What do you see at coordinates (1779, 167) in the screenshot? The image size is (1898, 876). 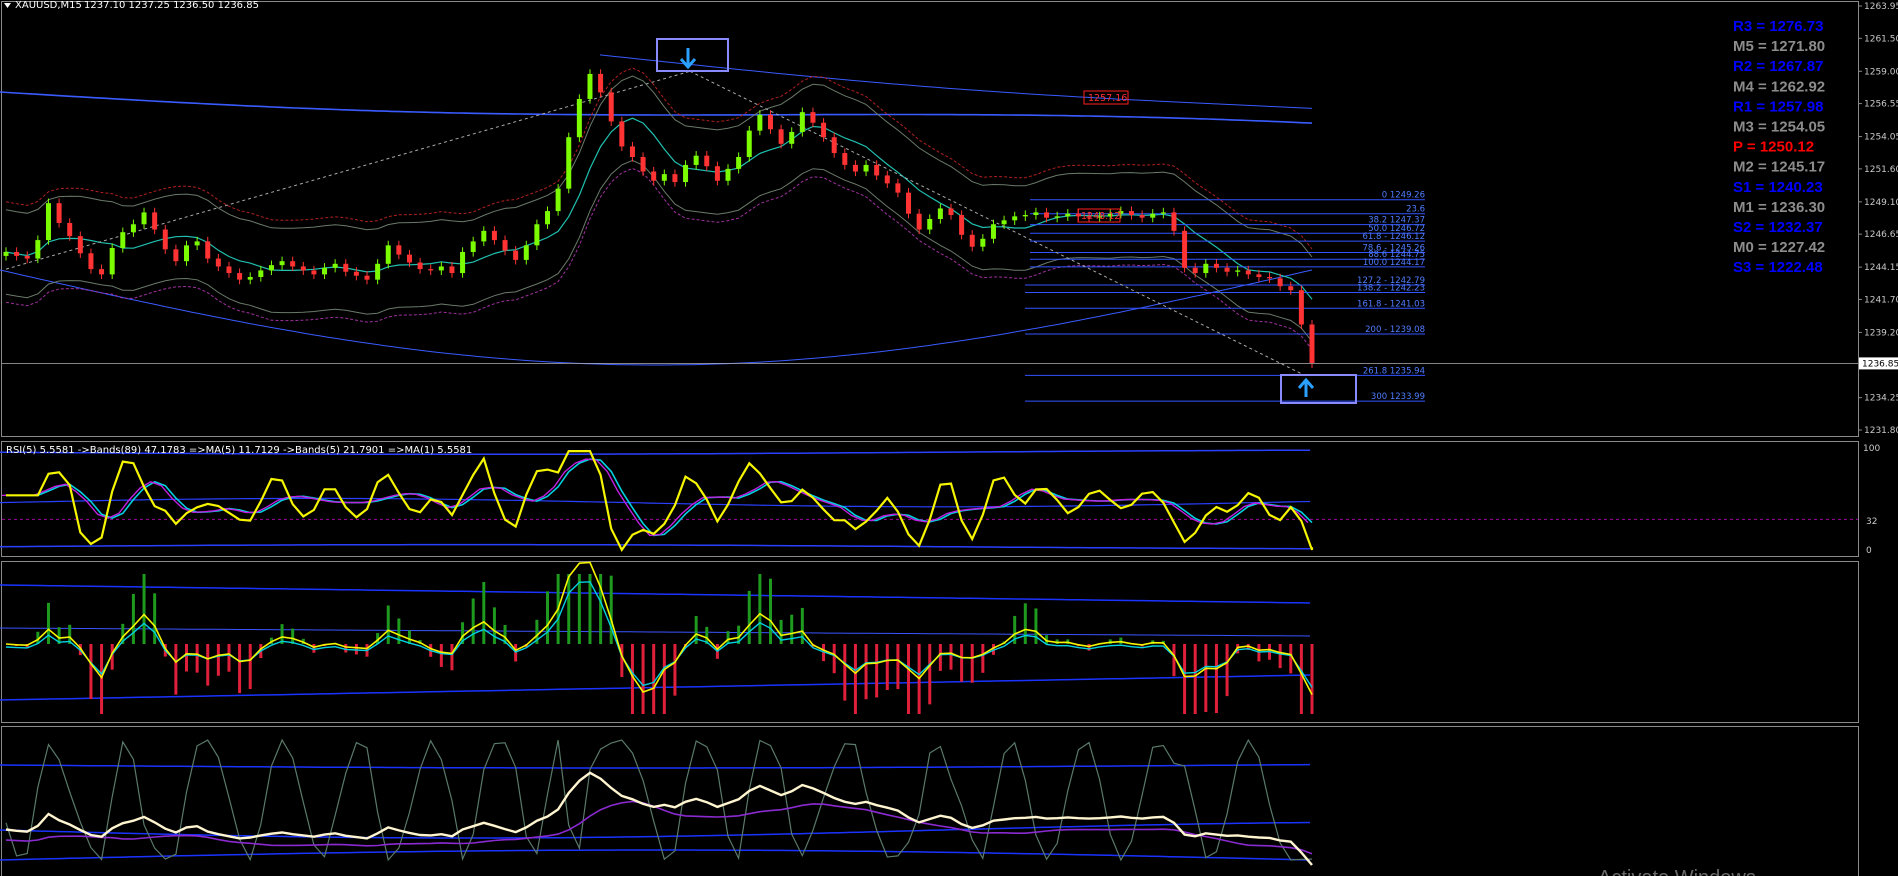 I see `pivot-level-label: M2 = 1245.17` at bounding box center [1779, 167].